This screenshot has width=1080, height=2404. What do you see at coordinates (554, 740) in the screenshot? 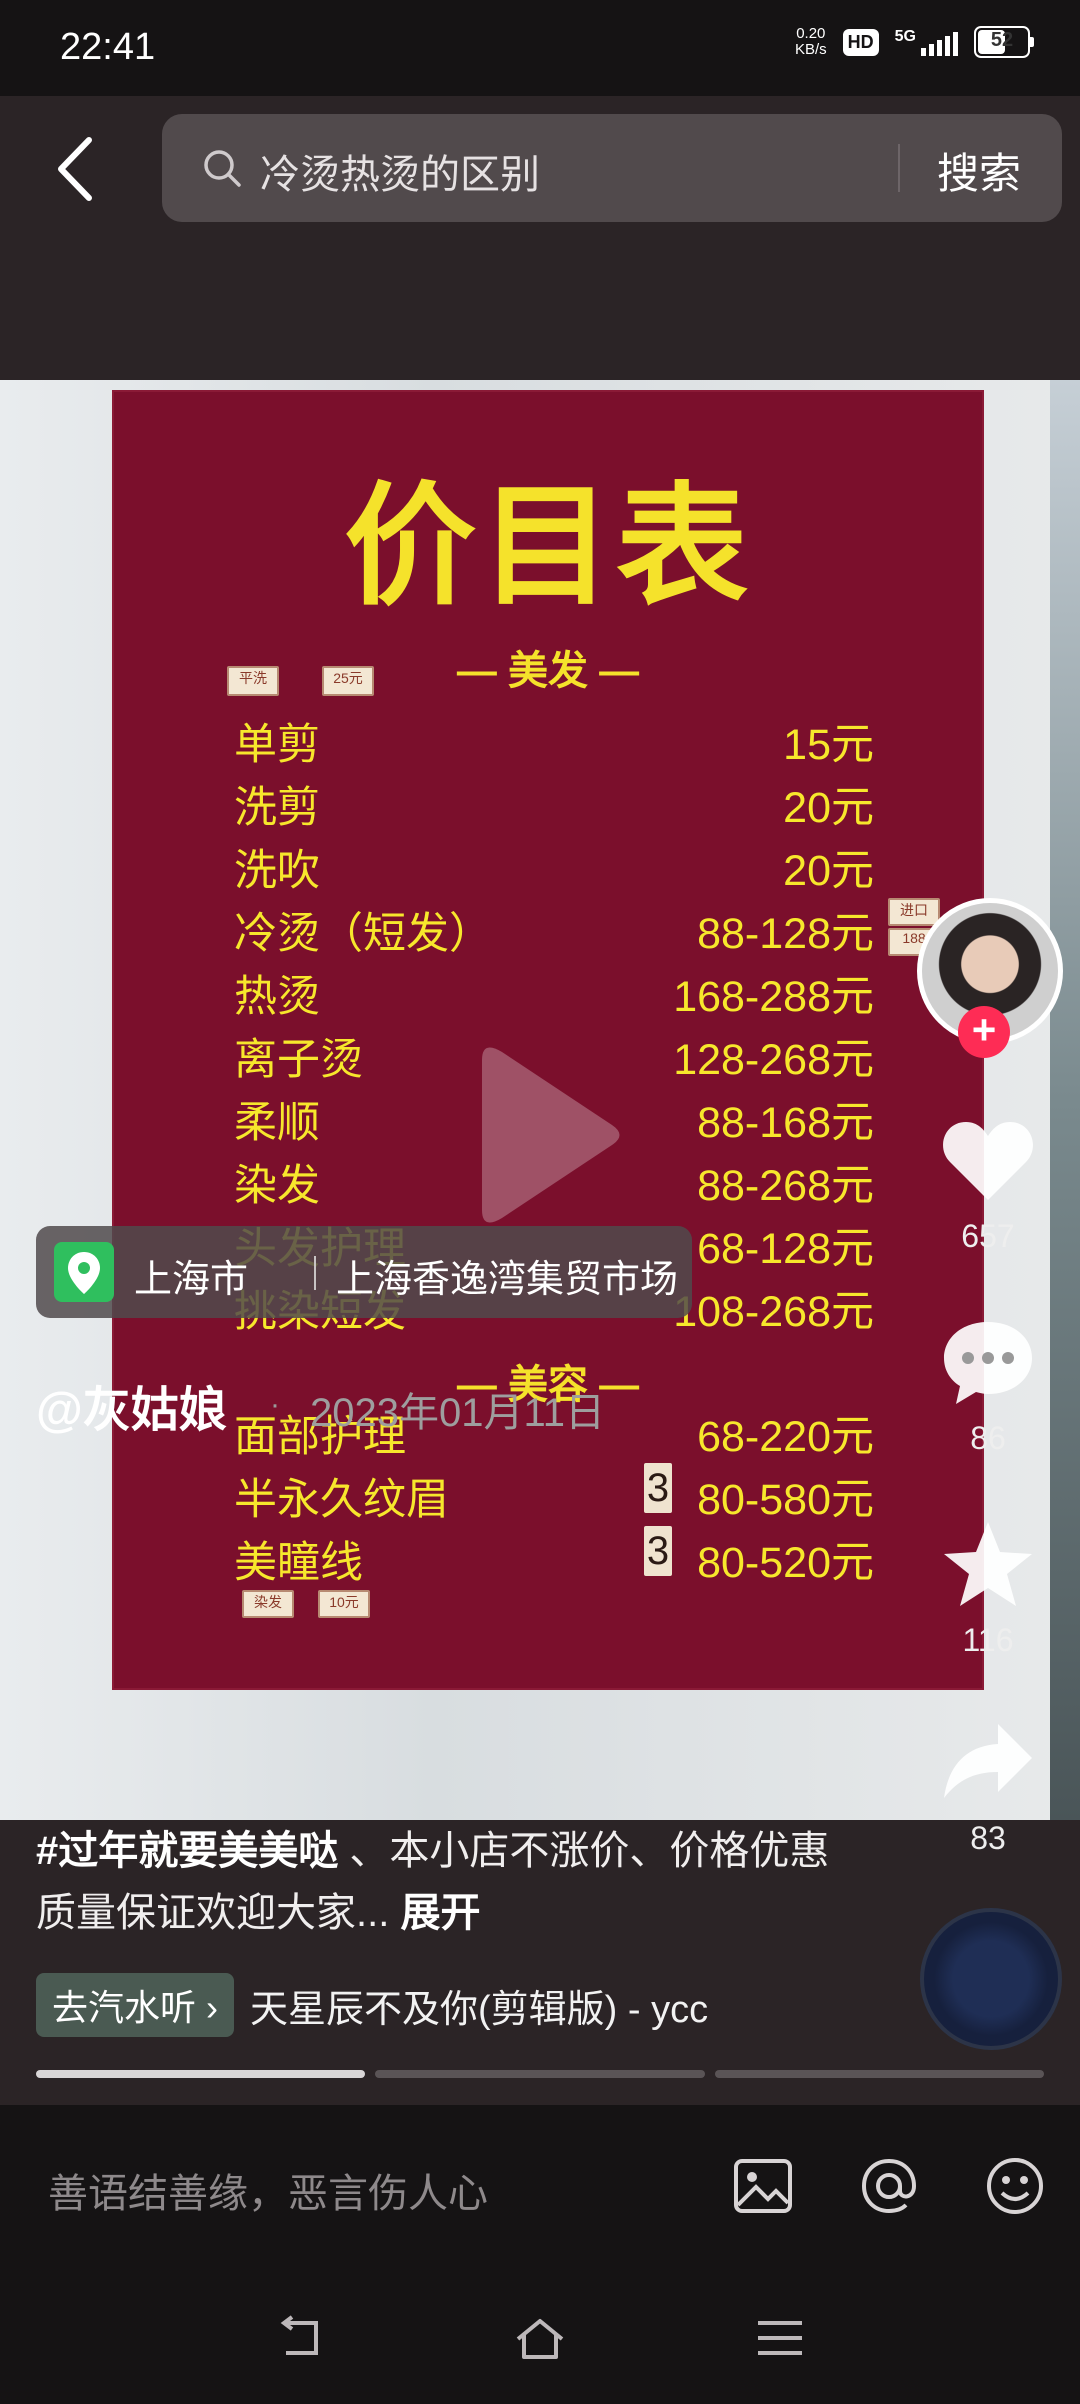
I see `price-row: 单剪 15元` at bounding box center [554, 740].